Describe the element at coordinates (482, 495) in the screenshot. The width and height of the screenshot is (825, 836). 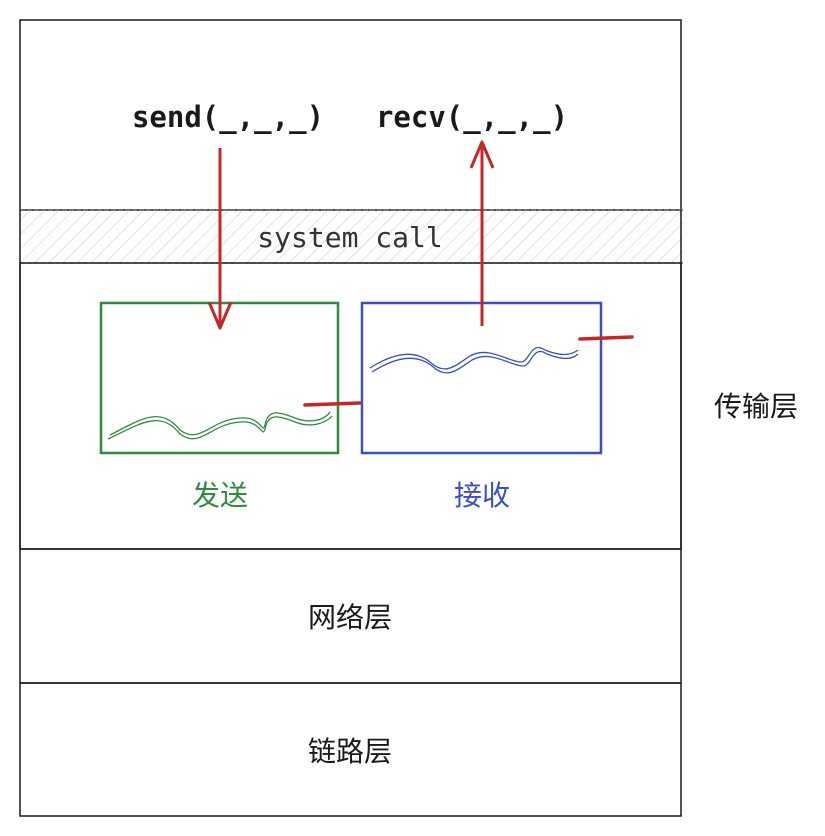
I see `recv-buffer-label: 接收` at that location.